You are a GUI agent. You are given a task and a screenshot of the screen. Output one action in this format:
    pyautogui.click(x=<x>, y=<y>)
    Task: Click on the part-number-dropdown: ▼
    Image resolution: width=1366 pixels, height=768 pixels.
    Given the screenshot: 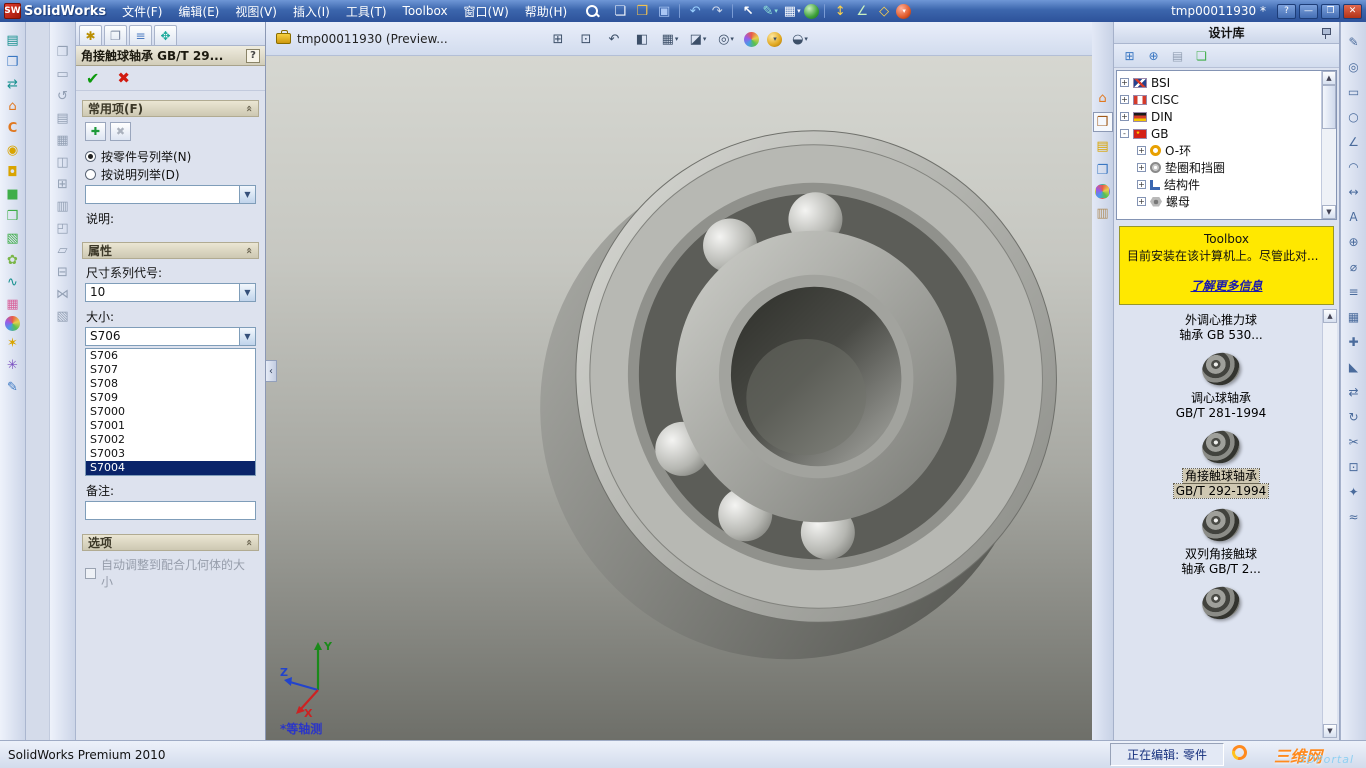 What is the action you would take?
    pyautogui.click(x=170, y=194)
    